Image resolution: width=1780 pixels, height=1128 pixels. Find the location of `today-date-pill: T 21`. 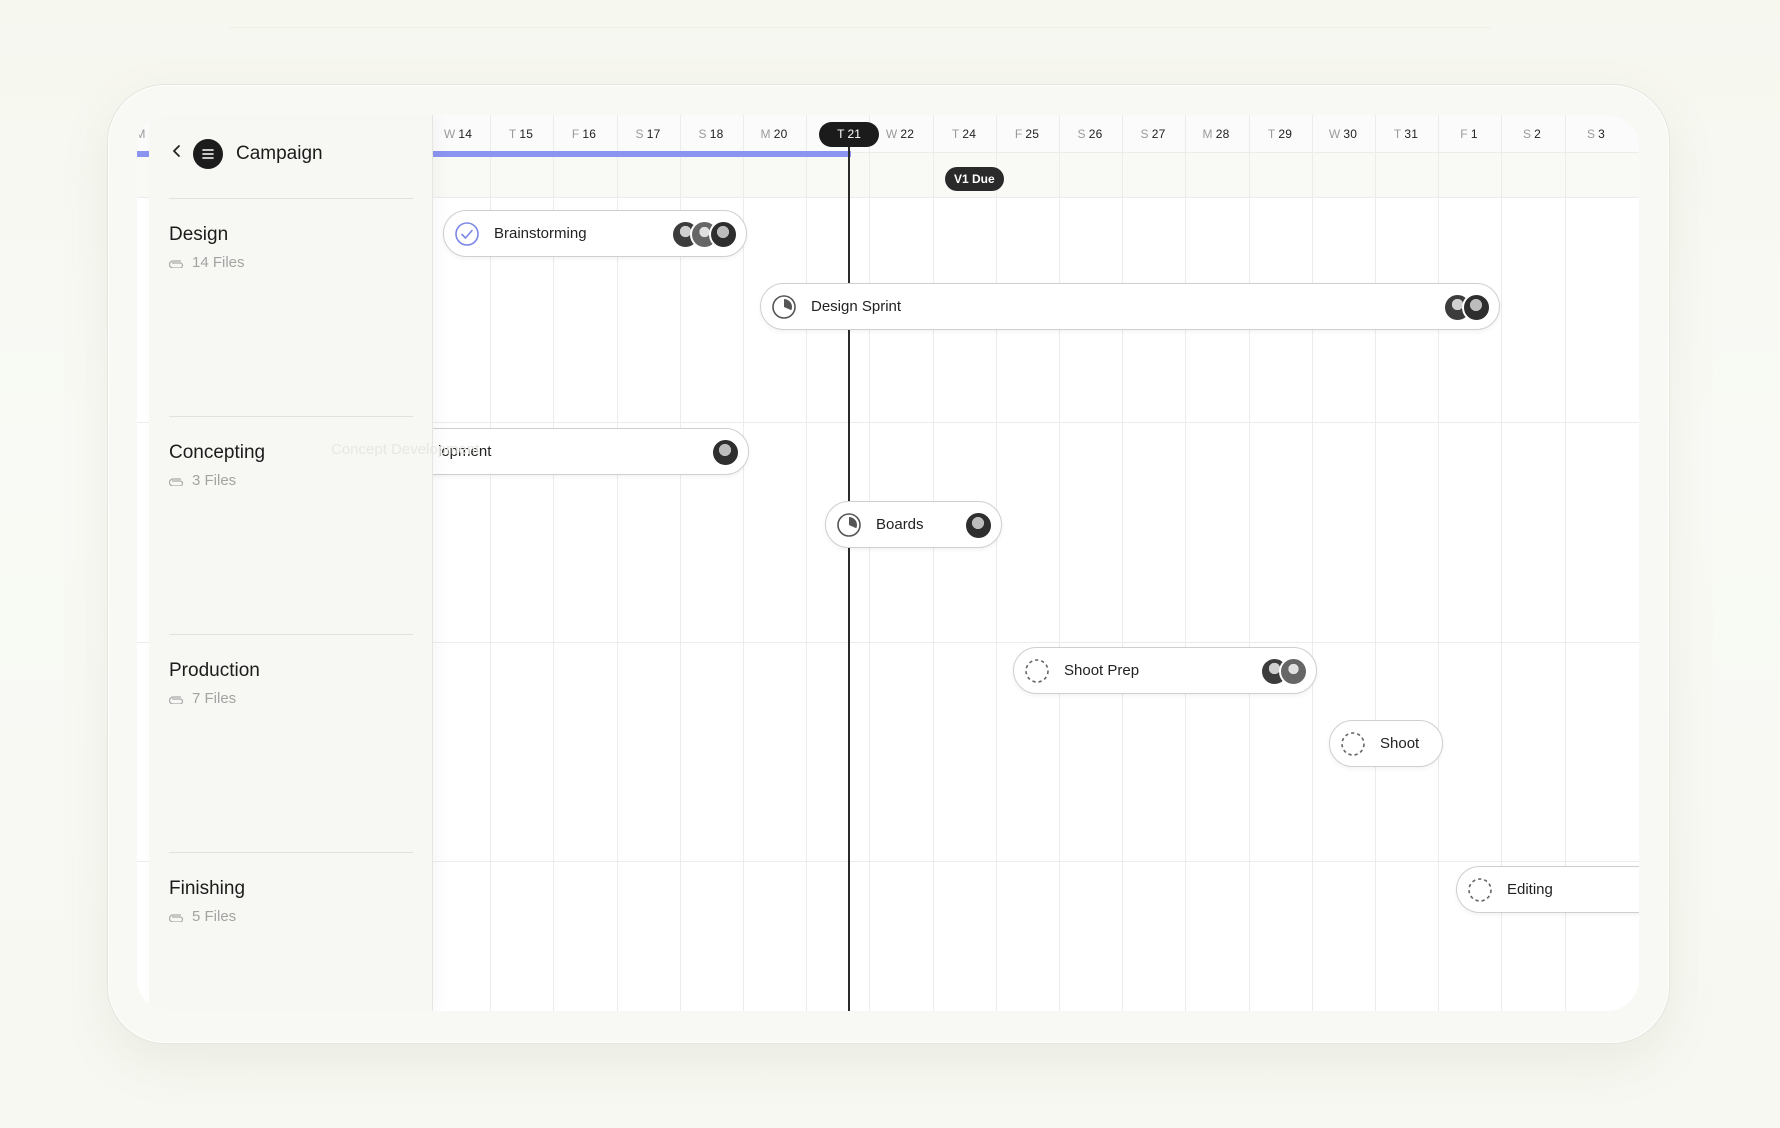

today-date-pill: T 21 is located at coordinates (849, 134).